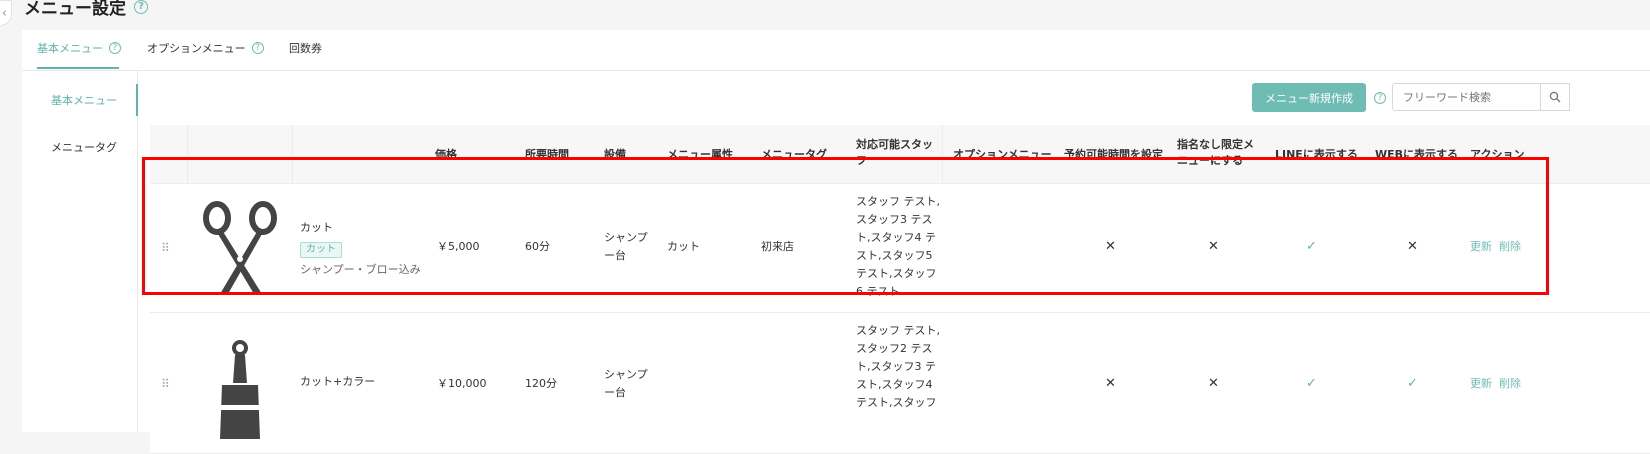 This screenshot has width=1650, height=454. I want to click on header-line: LINEに表示する, so click(1316, 154).